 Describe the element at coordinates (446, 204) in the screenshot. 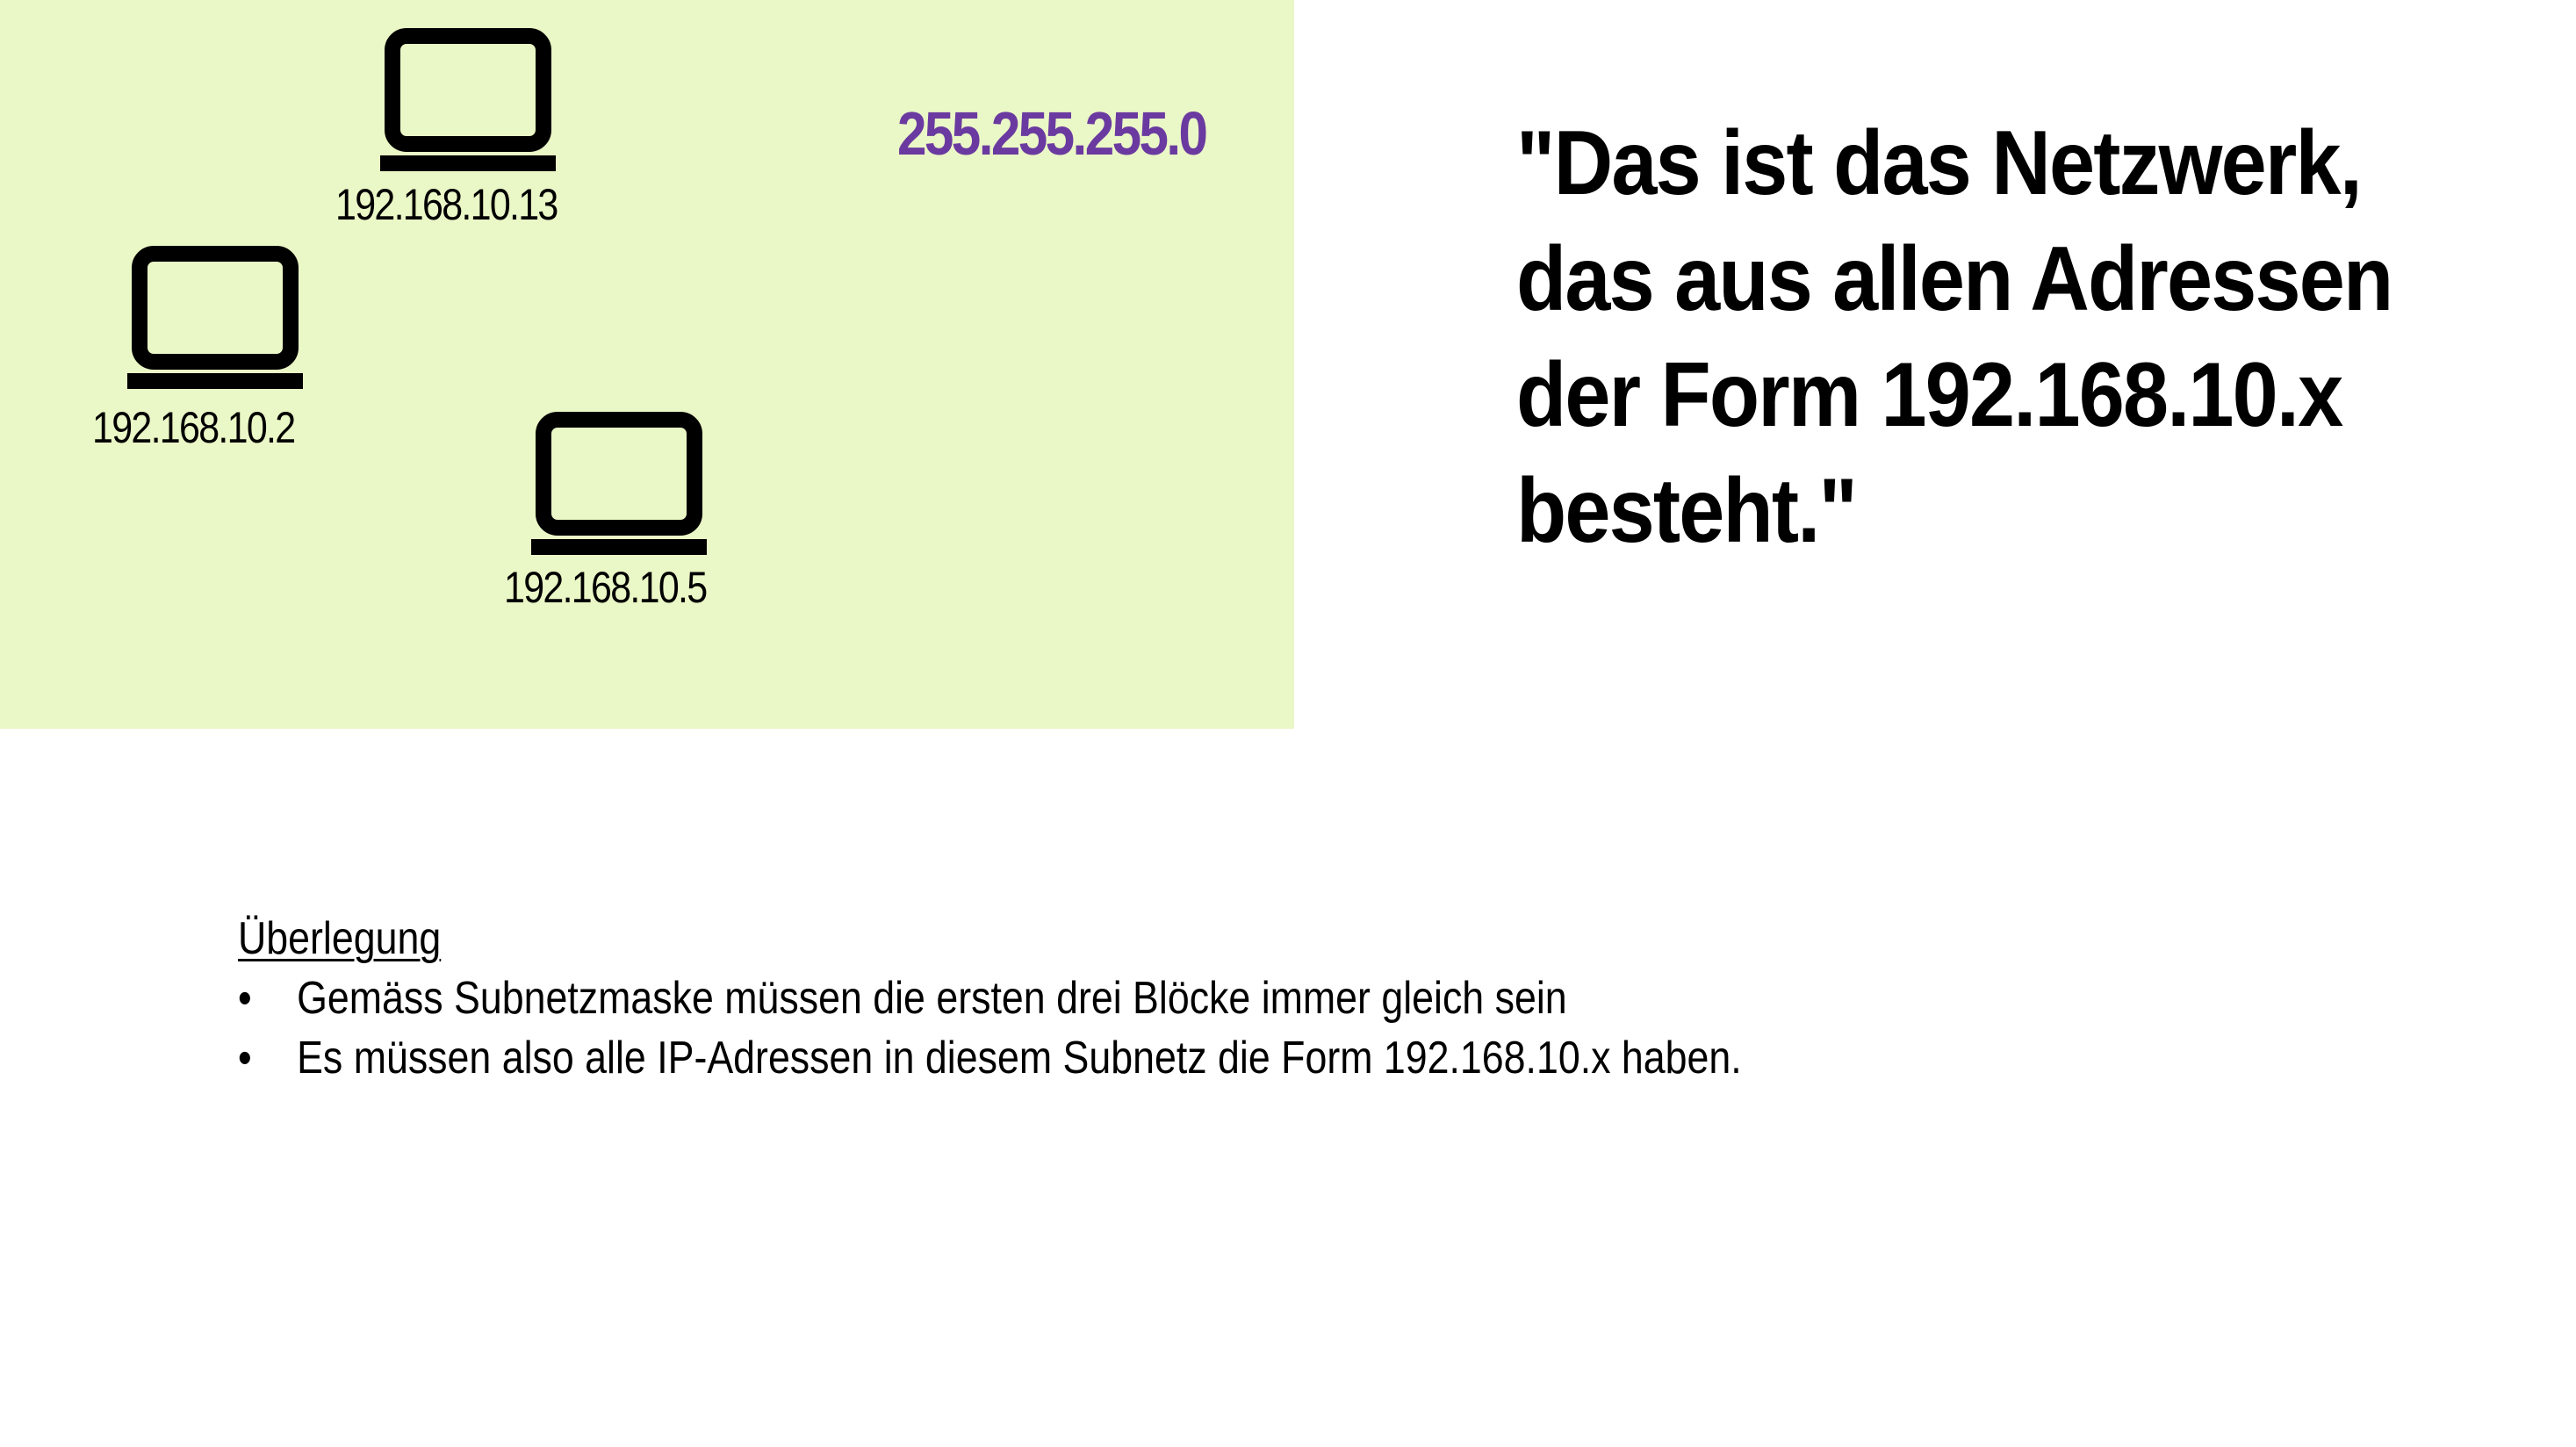

I see `device-ip-label: 192.168.10.13` at that location.